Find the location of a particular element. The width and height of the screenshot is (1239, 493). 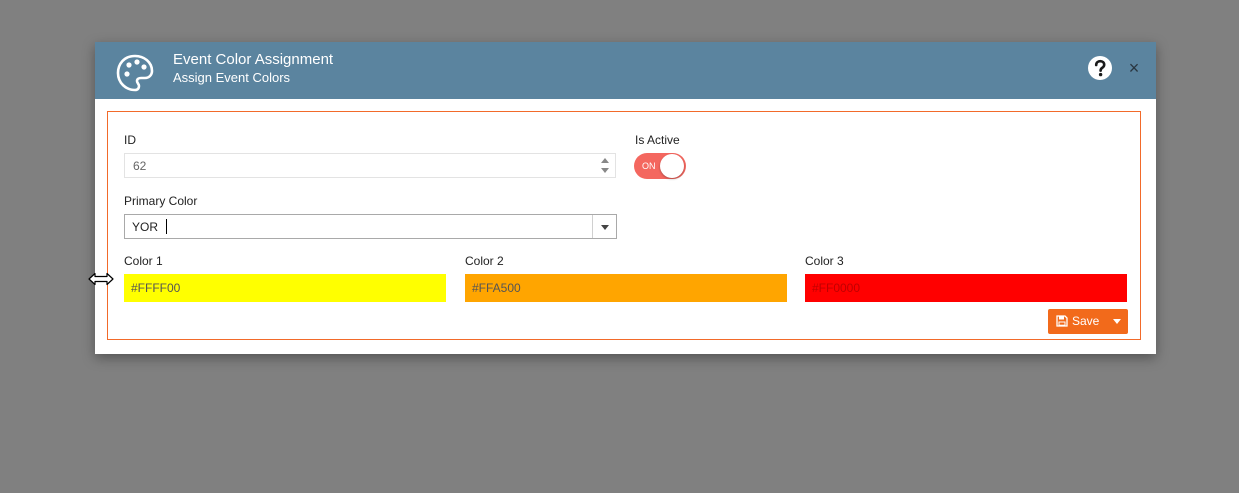

caret-down-icon is located at coordinates (1117, 321).